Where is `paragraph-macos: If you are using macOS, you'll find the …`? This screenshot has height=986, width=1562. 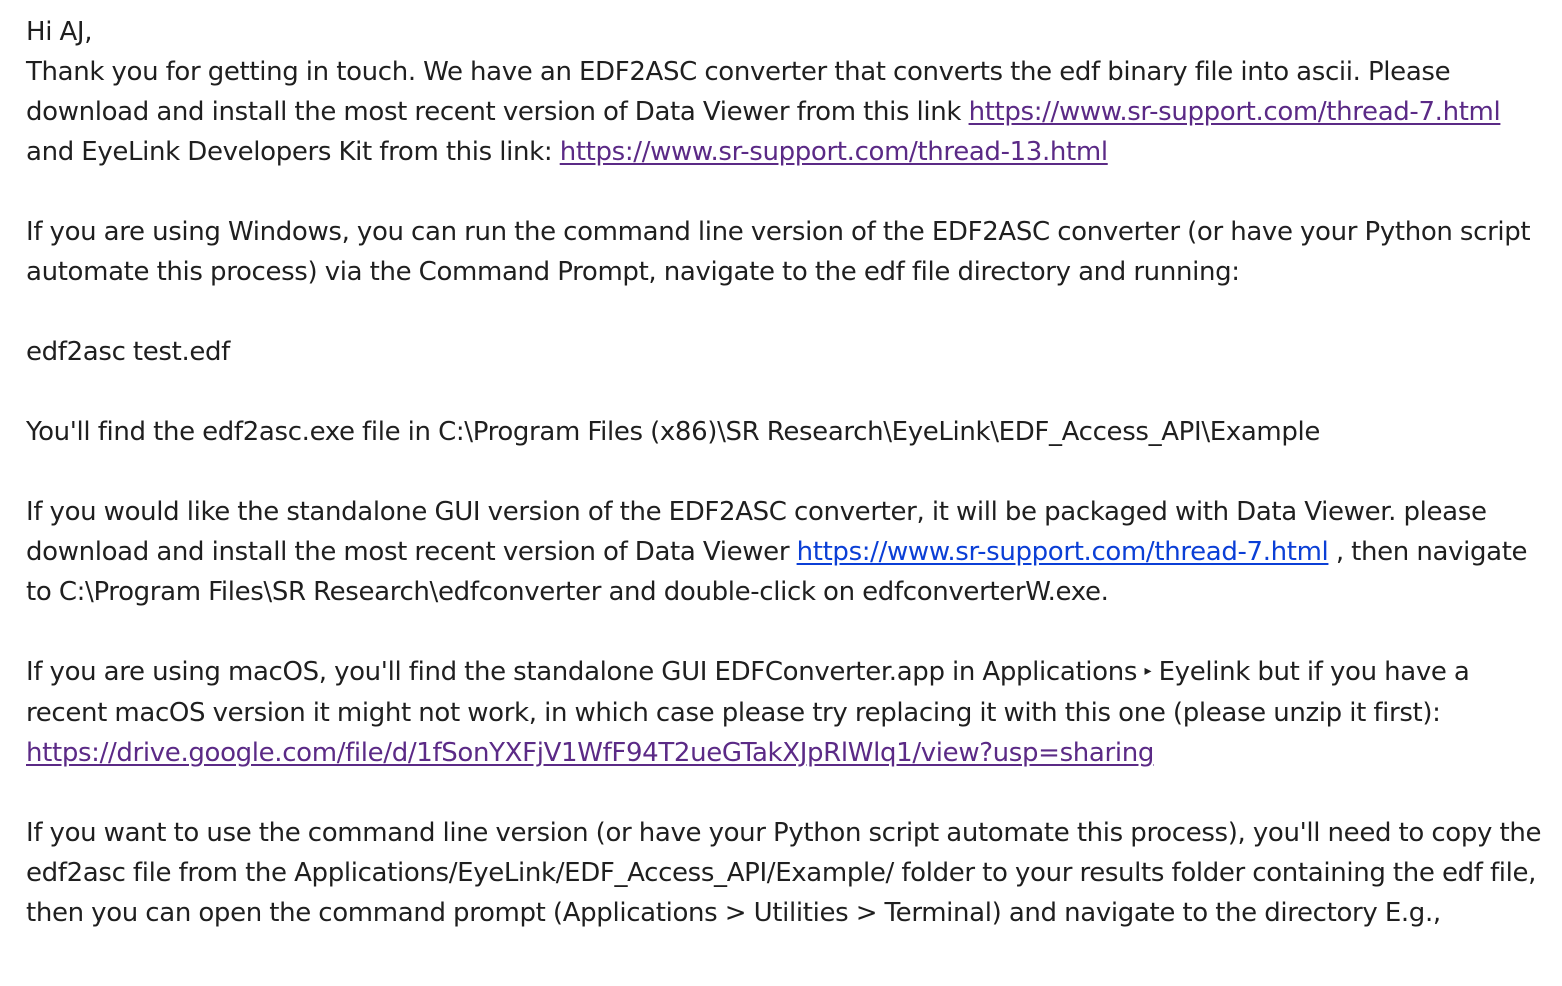
paragraph-macos: If you are using macOS, you'll find the … is located at coordinates (786, 712).